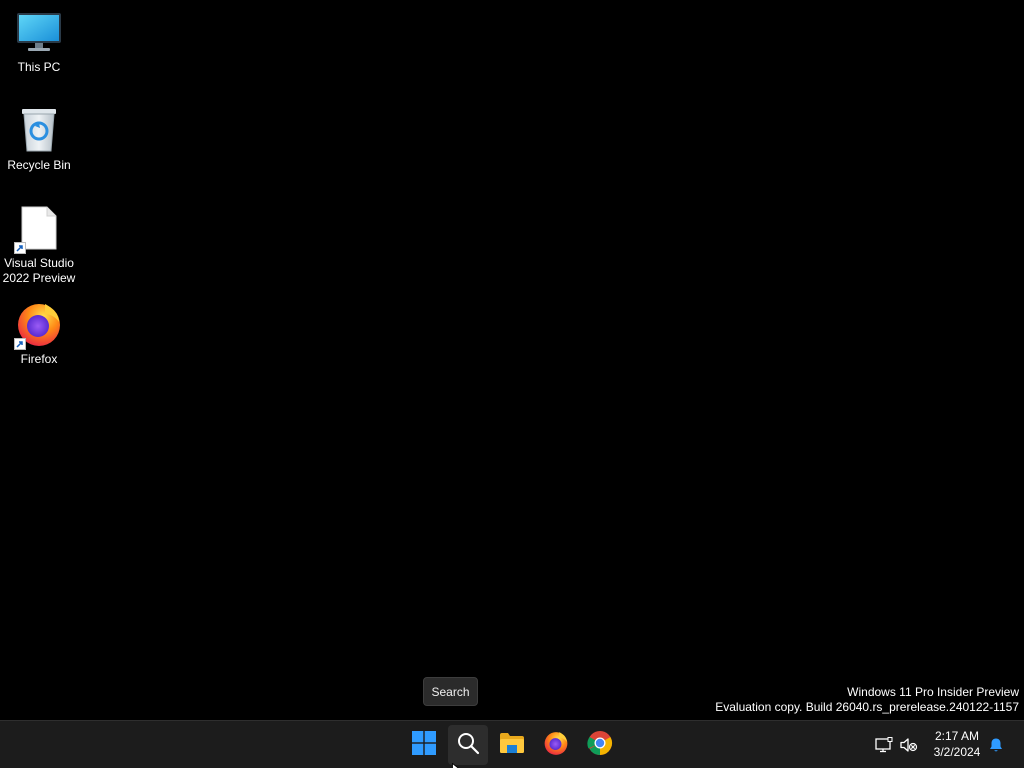 The height and width of the screenshot is (768, 1024). What do you see at coordinates (909, 745) in the screenshot?
I see `volume-muted-icon` at bounding box center [909, 745].